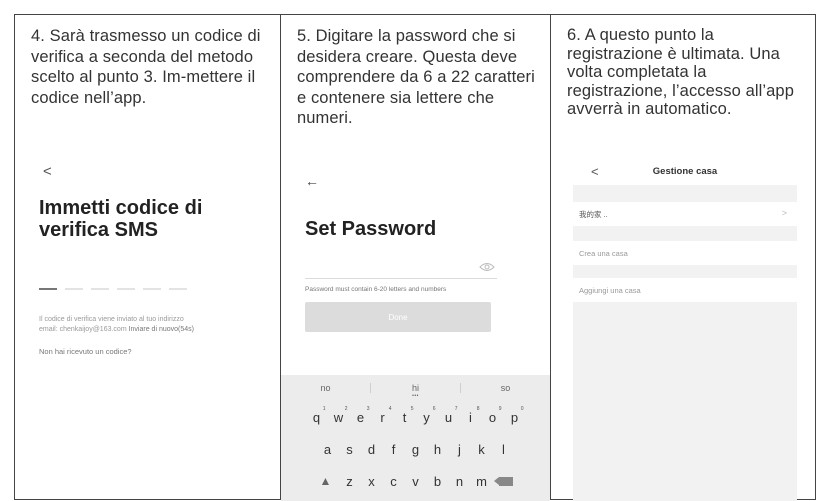  I want to click on keyboard-row-2: asdfghjkl, so click(415, 449).